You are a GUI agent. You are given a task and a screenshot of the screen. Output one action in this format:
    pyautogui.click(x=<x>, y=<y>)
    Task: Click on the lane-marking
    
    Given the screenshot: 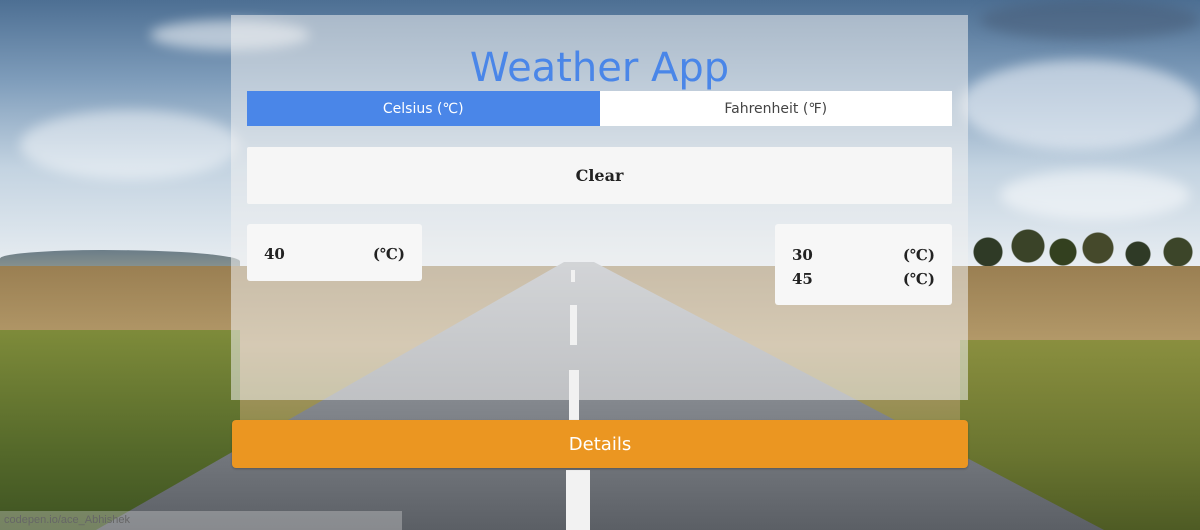 What is the action you would take?
    pyautogui.click(x=578, y=500)
    